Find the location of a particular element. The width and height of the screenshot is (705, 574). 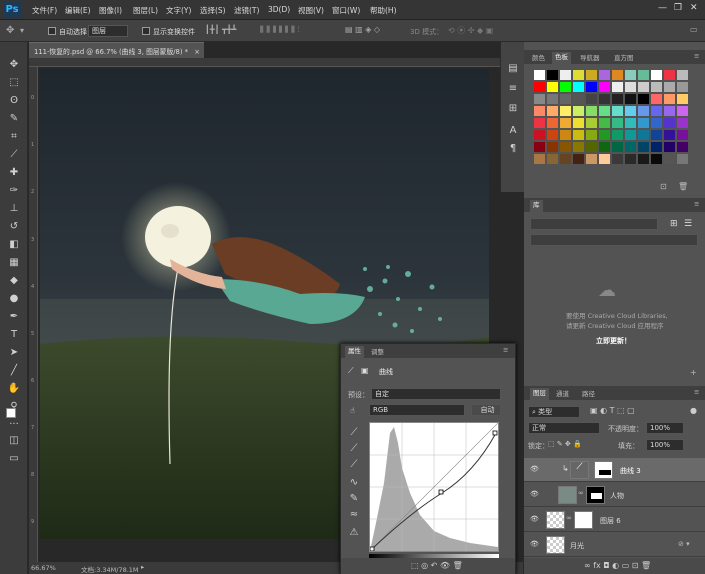

eyedropper-tool-icon: ⟋ is located at coordinates (14, 155).